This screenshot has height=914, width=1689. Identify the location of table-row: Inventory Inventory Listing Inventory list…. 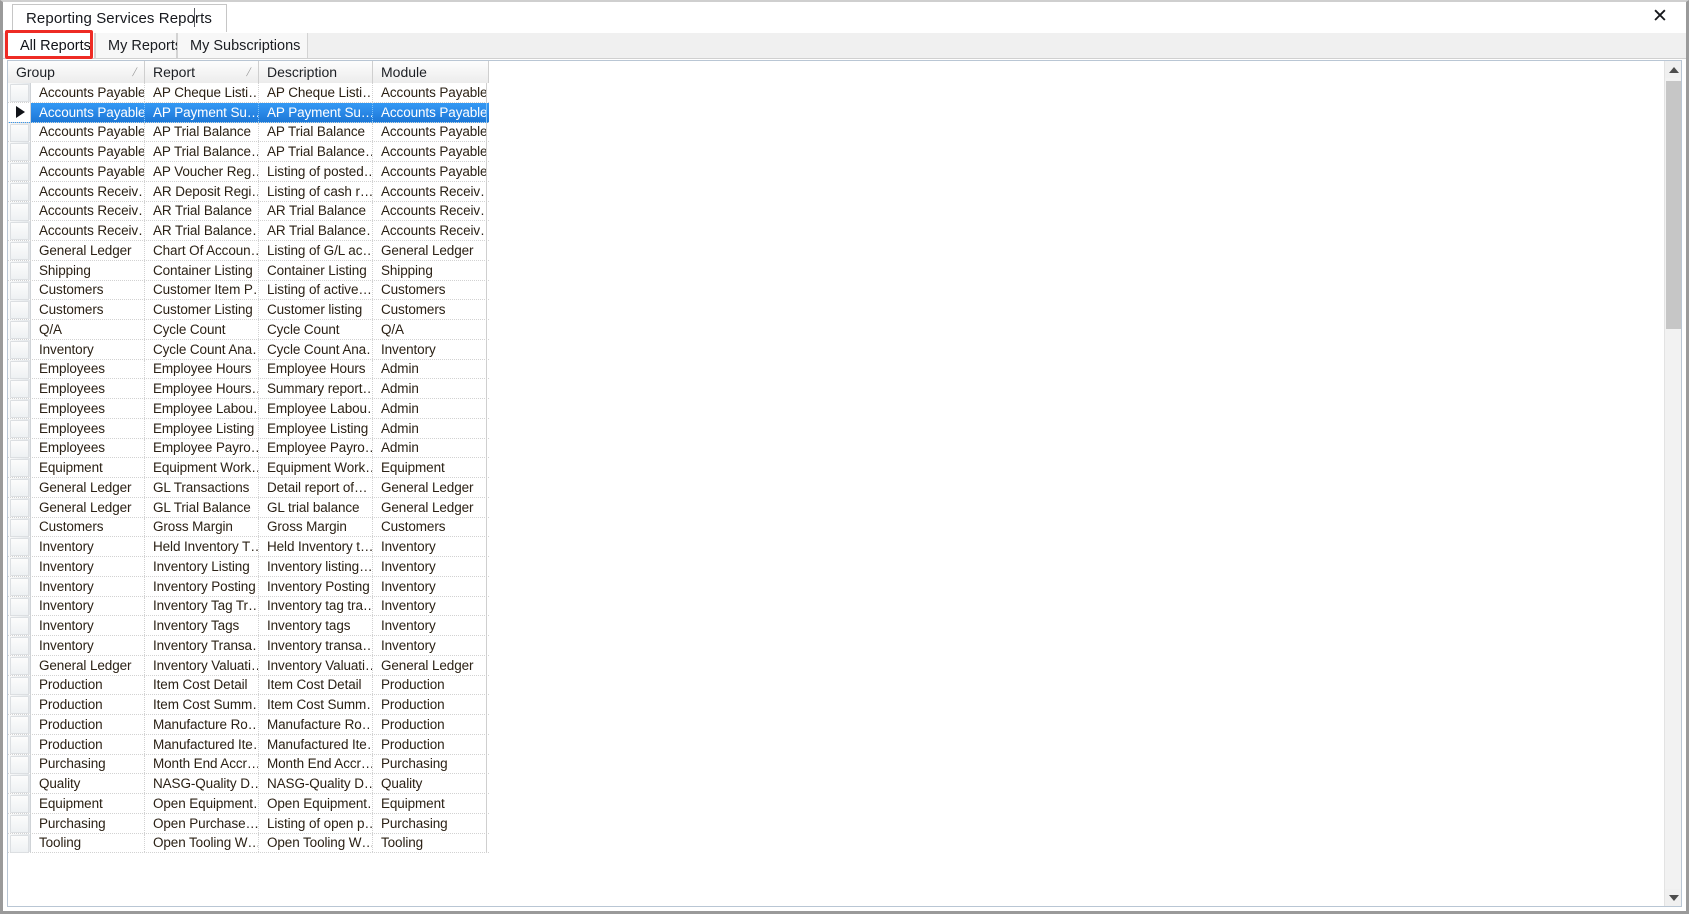
(248, 567).